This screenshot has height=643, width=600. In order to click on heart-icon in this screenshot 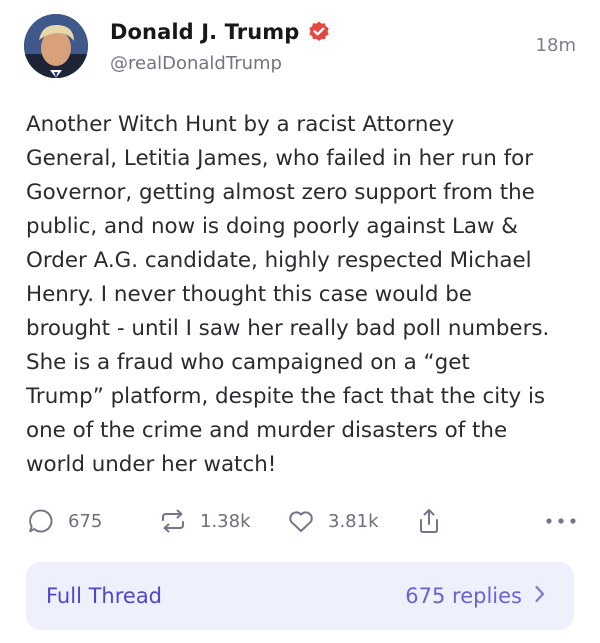, I will do `click(301, 521)`.